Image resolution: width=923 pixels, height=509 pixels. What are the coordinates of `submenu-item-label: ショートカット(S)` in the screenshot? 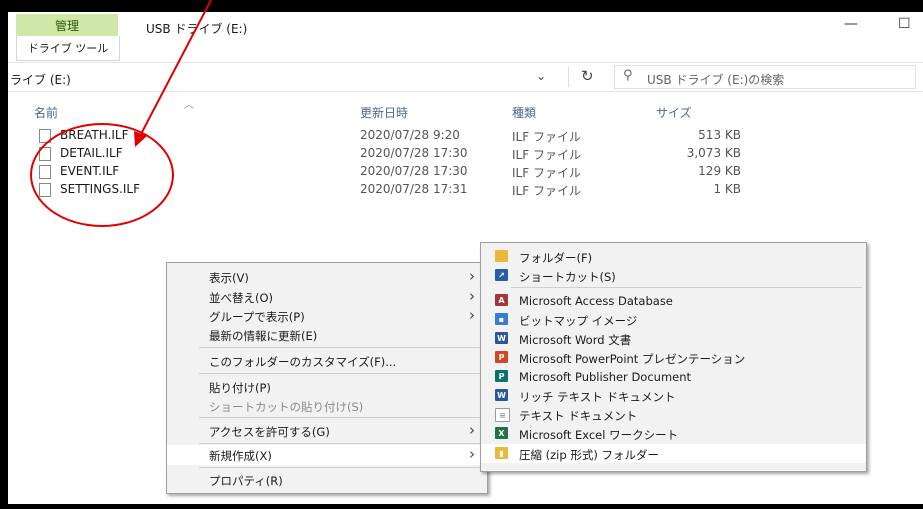 It's located at (567, 277).